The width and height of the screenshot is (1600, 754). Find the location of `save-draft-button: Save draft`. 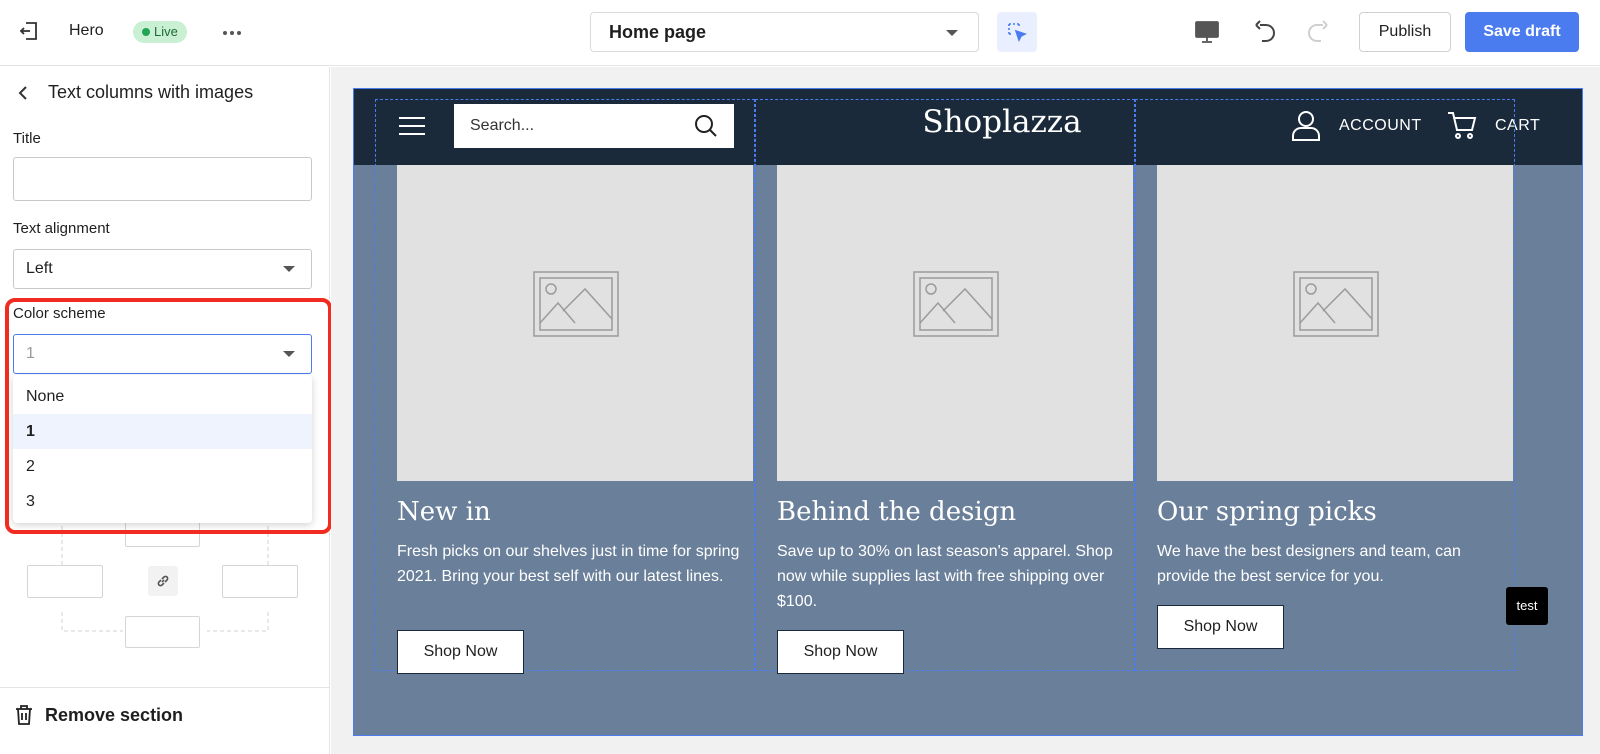

save-draft-button: Save draft is located at coordinates (1522, 32).